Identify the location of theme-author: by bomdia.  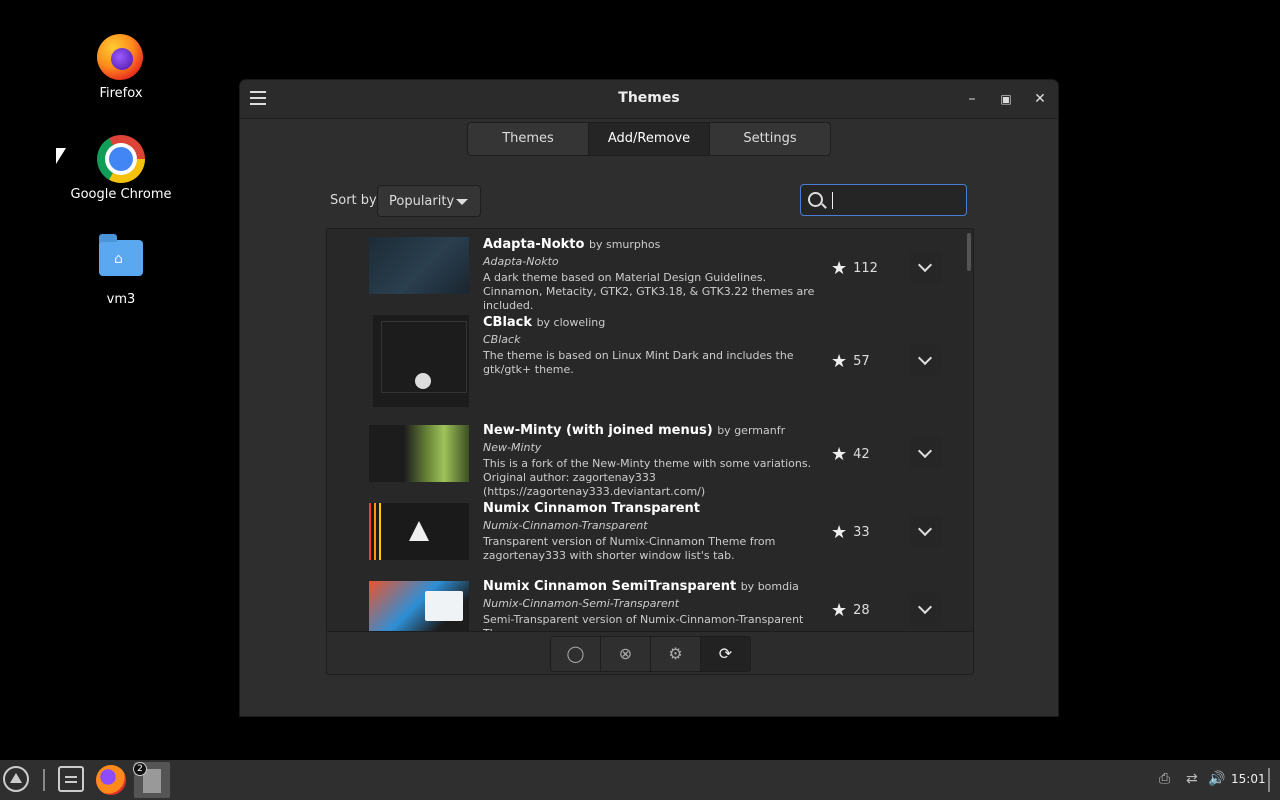
(769, 586).